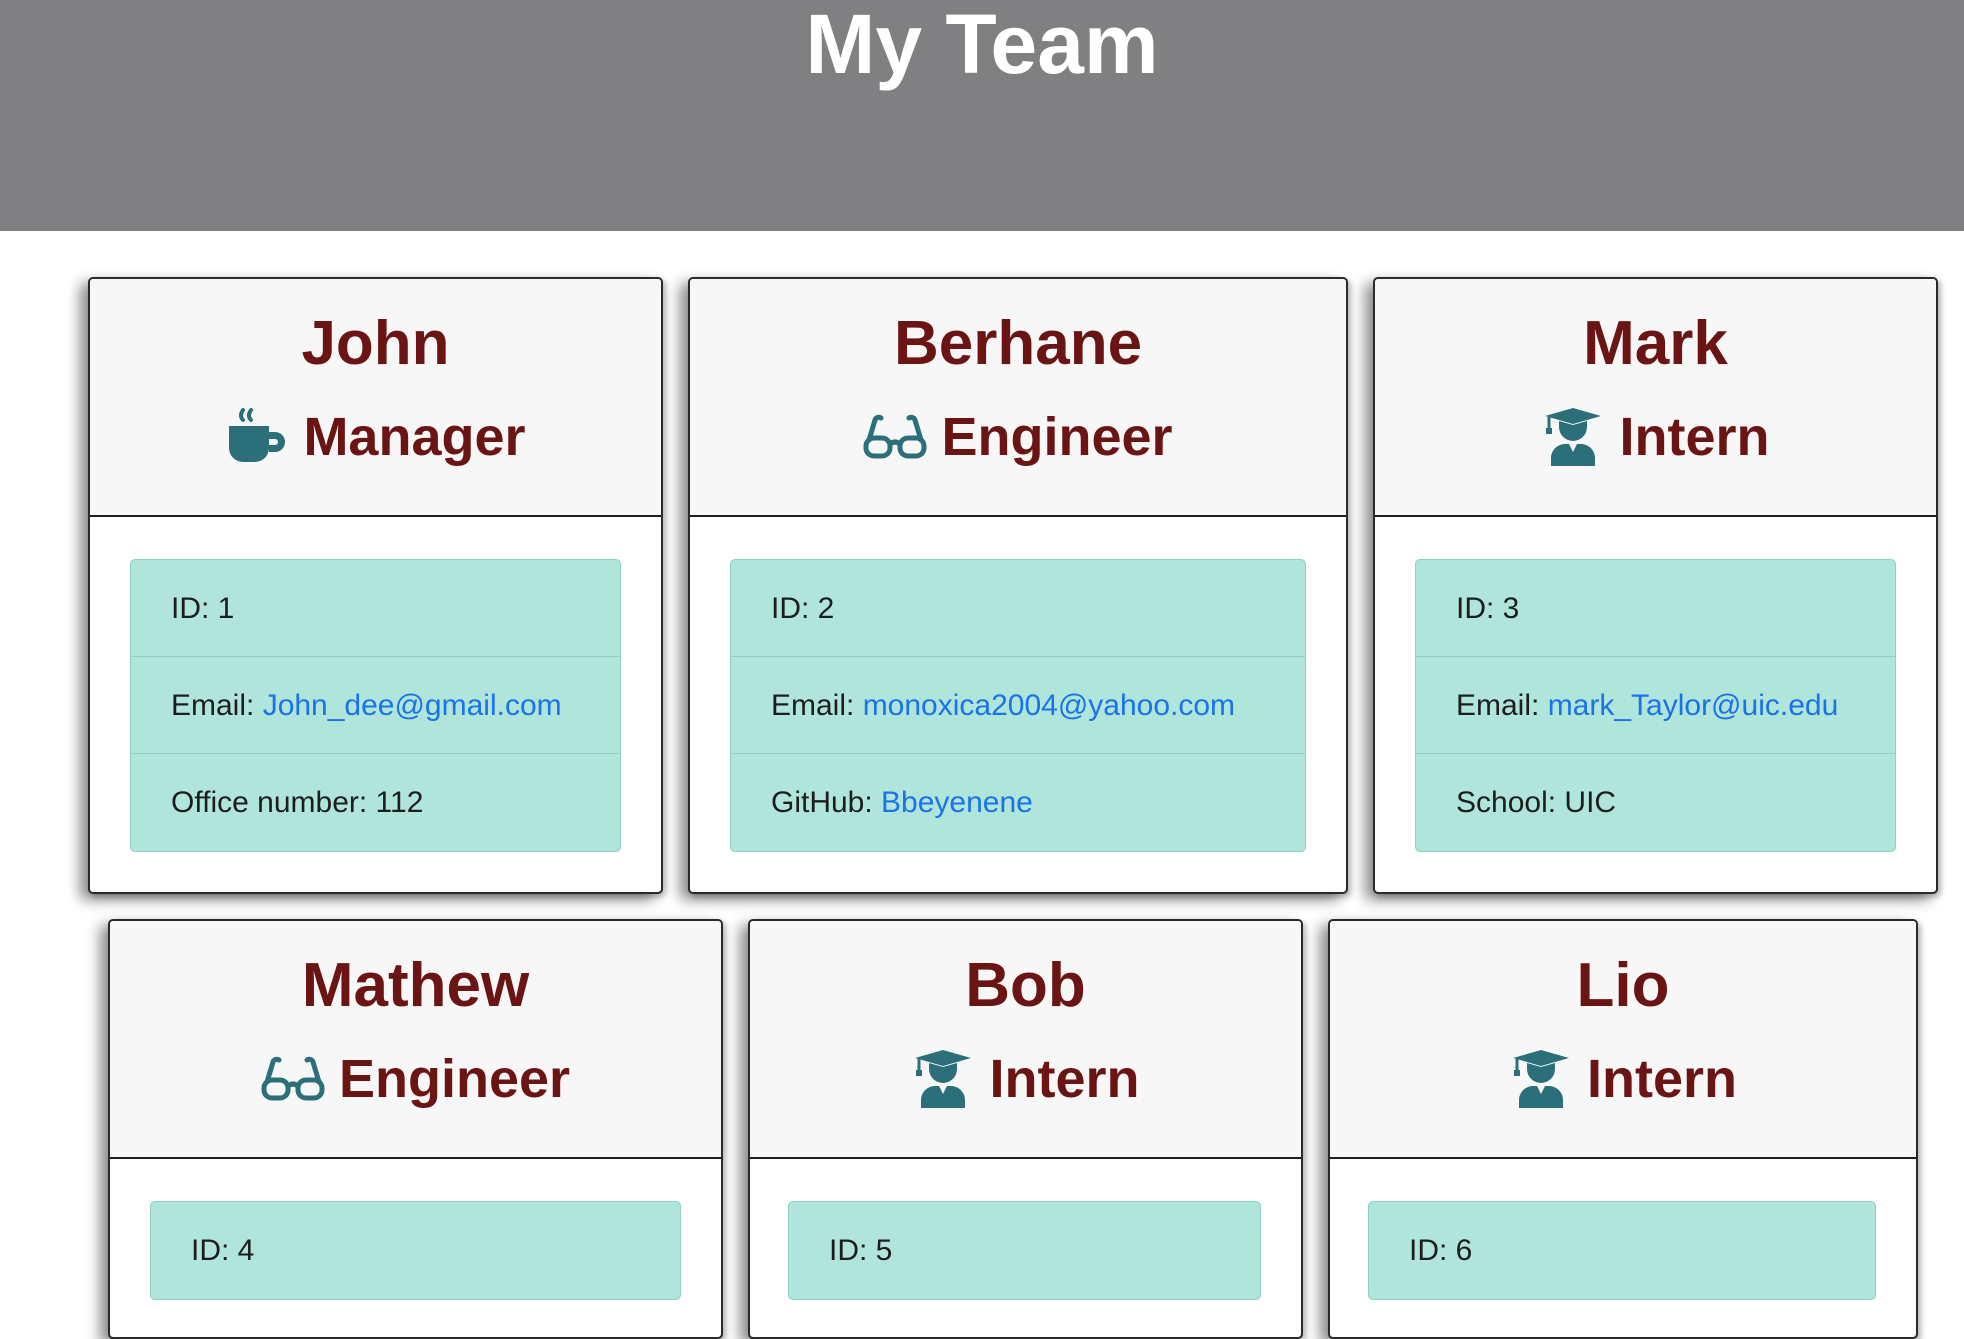 The image size is (1964, 1339). Describe the element at coordinates (1590, 802) in the screenshot. I see `info-value: UIC` at that location.